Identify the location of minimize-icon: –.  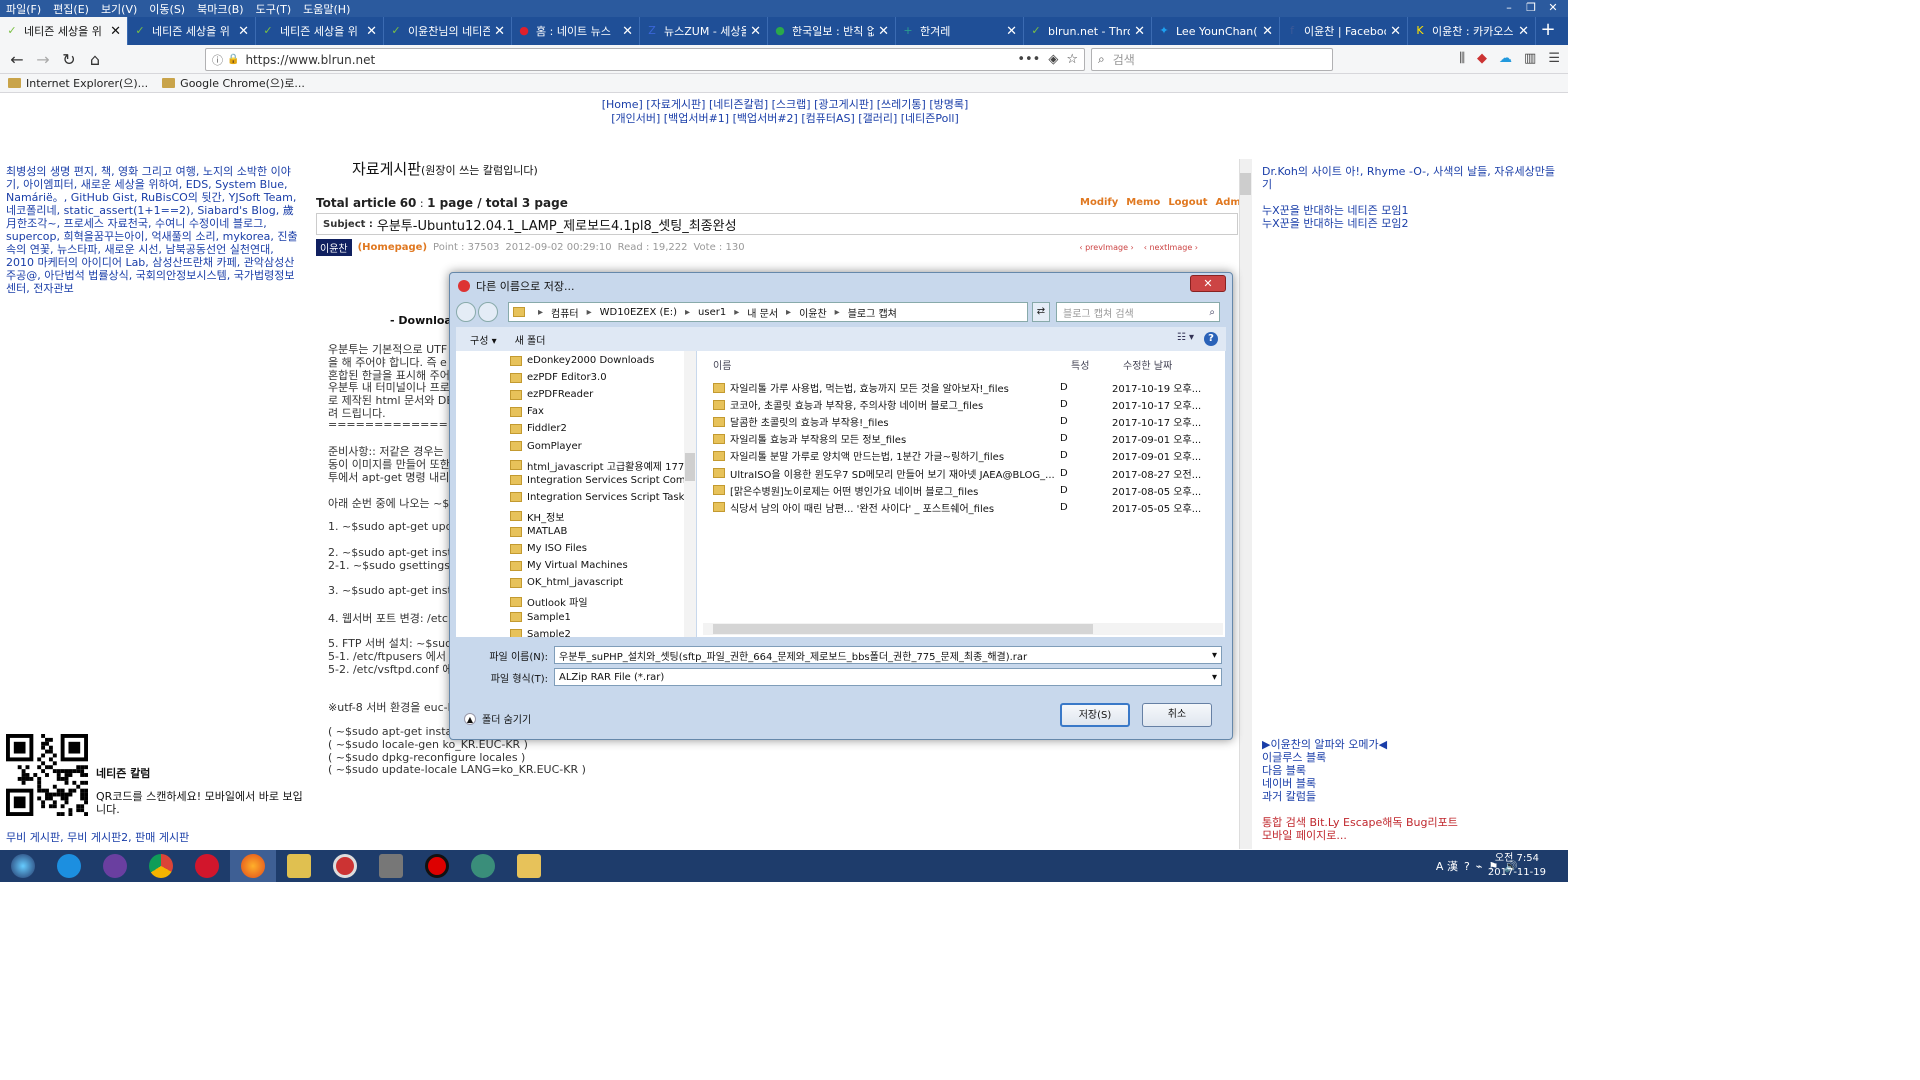
(1509, 8).